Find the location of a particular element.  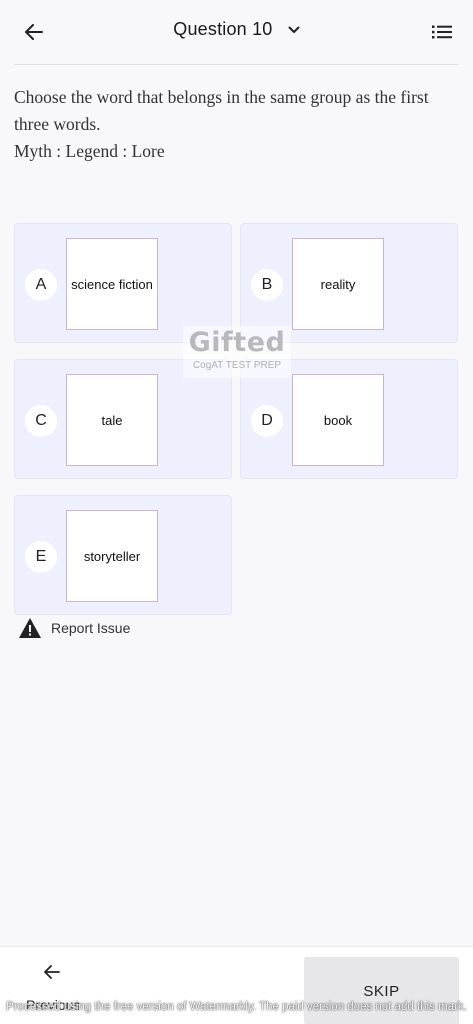

arrow-left-icon is located at coordinates (52, 972).